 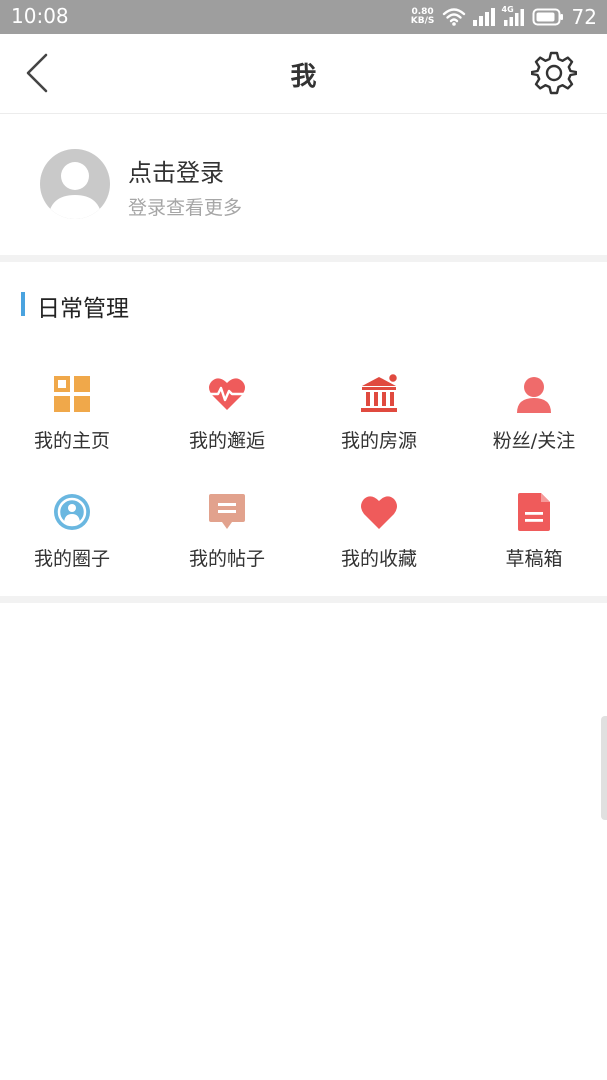 I want to click on menu-item-my-homepage: 我的主页, so click(x=73, y=414).